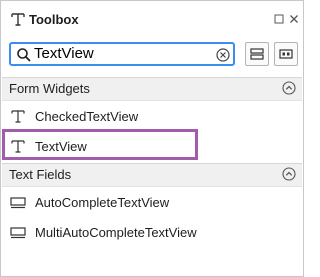  I want to click on section-header-text-fields: Text Fields, so click(152, 175).